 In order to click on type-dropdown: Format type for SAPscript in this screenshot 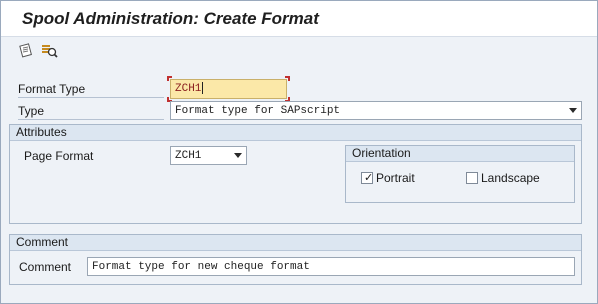, I will do `click(376, 110)`.